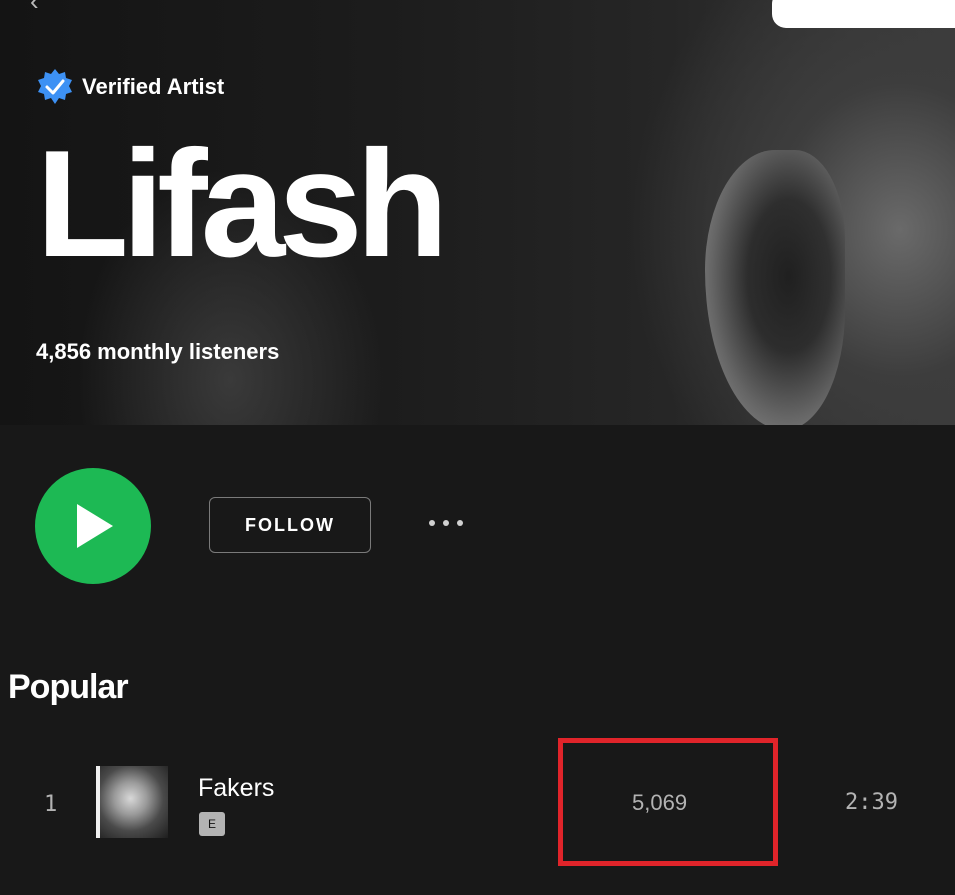  What do you see at coordinates (477, 800) in the screenshot?
I see `track-row: 1 Fakers E 5,069 2:39` at bounding box center [477, 800].